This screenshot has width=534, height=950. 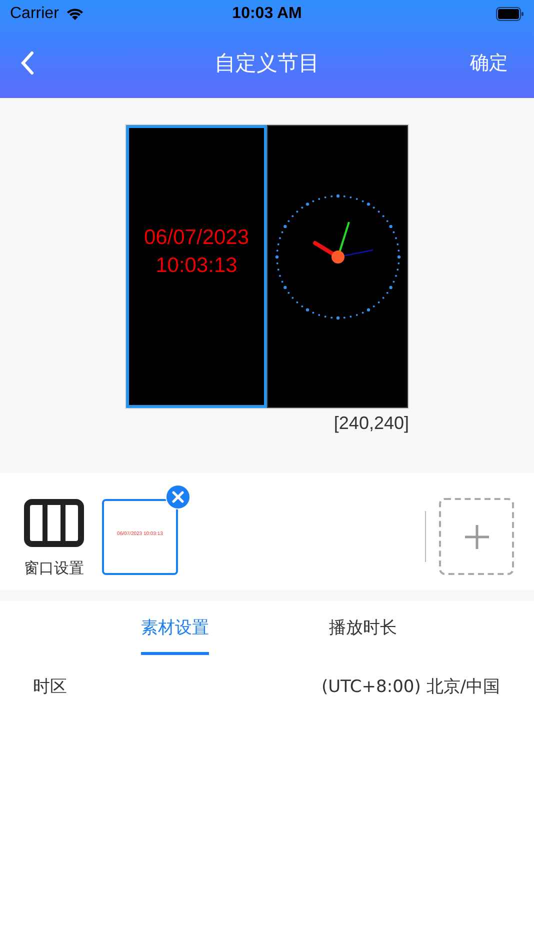 I want to click on plus-icon, so click(x=476, y=536).